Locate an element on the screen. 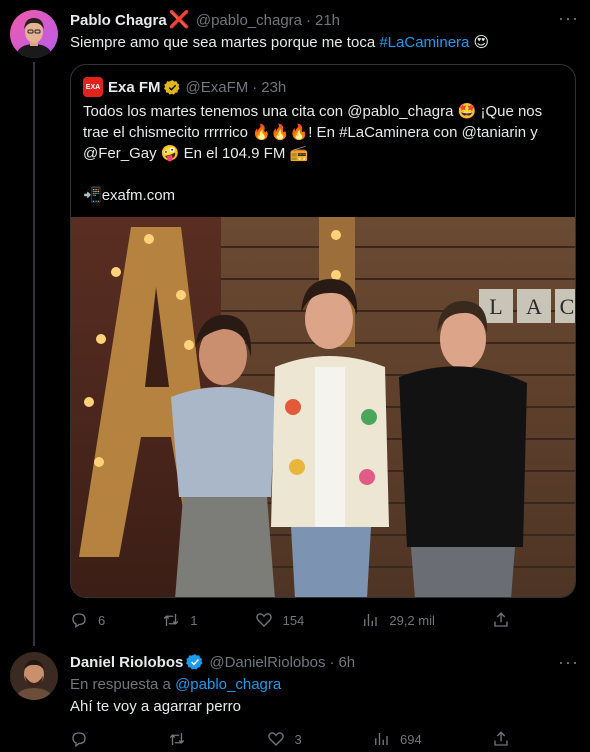  tweet-time: 6h is located at coordinates (346, 662).